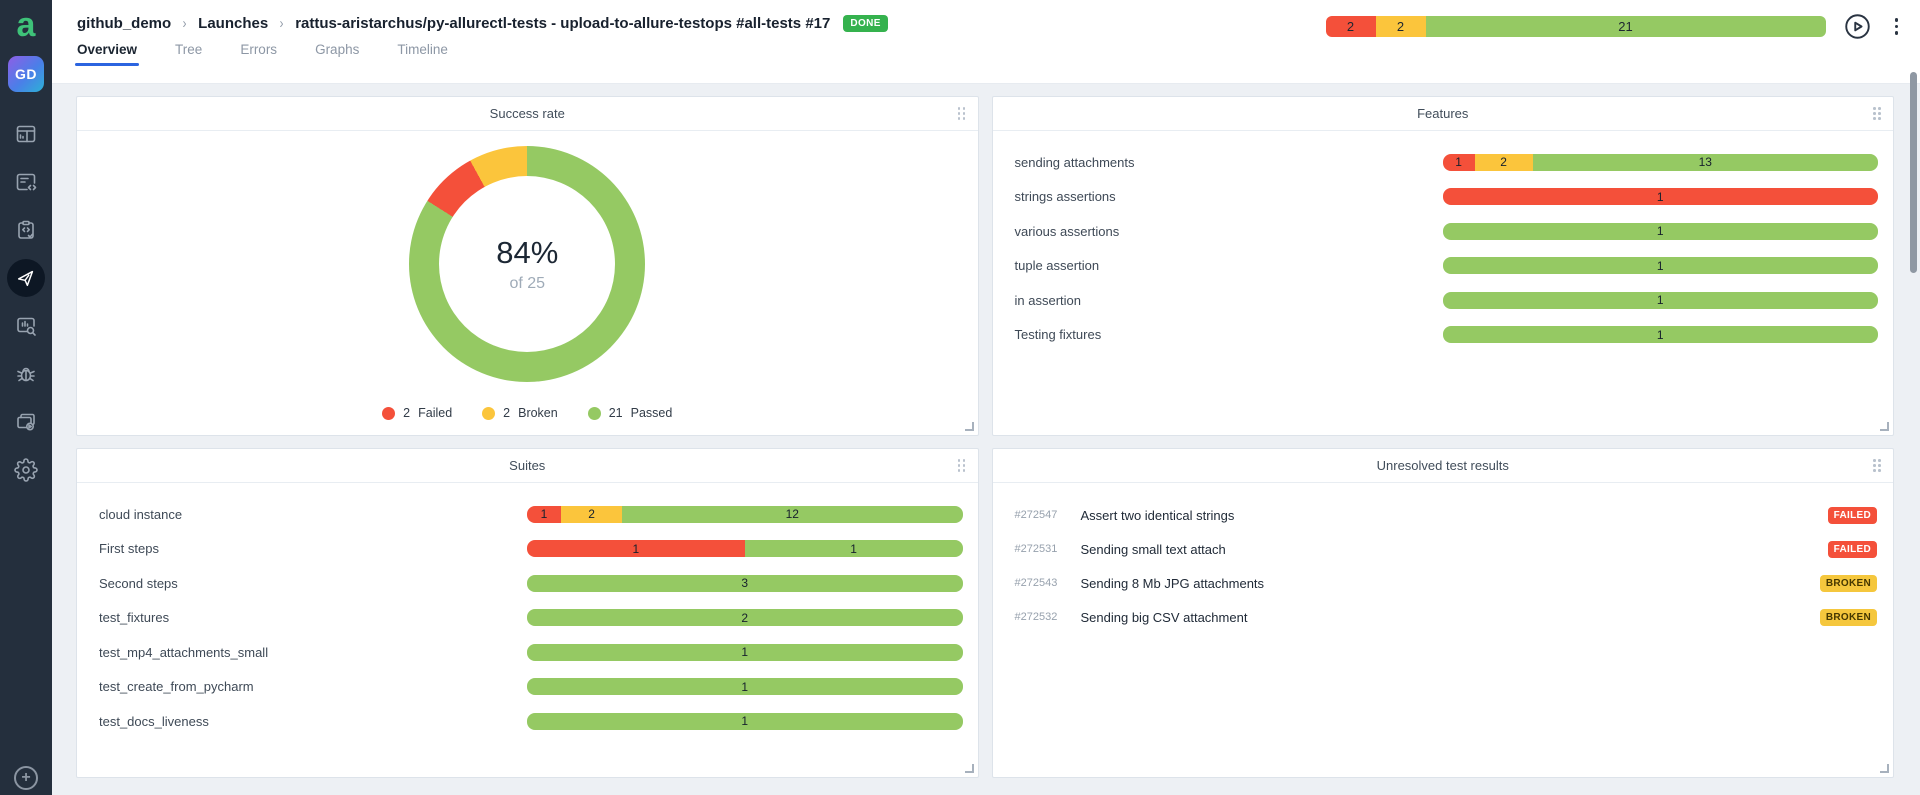  What do you see at coordinates (1350, 26) in the screenshot?
I see `status-segment-failed: 2` at bounding box center [1350, 26].